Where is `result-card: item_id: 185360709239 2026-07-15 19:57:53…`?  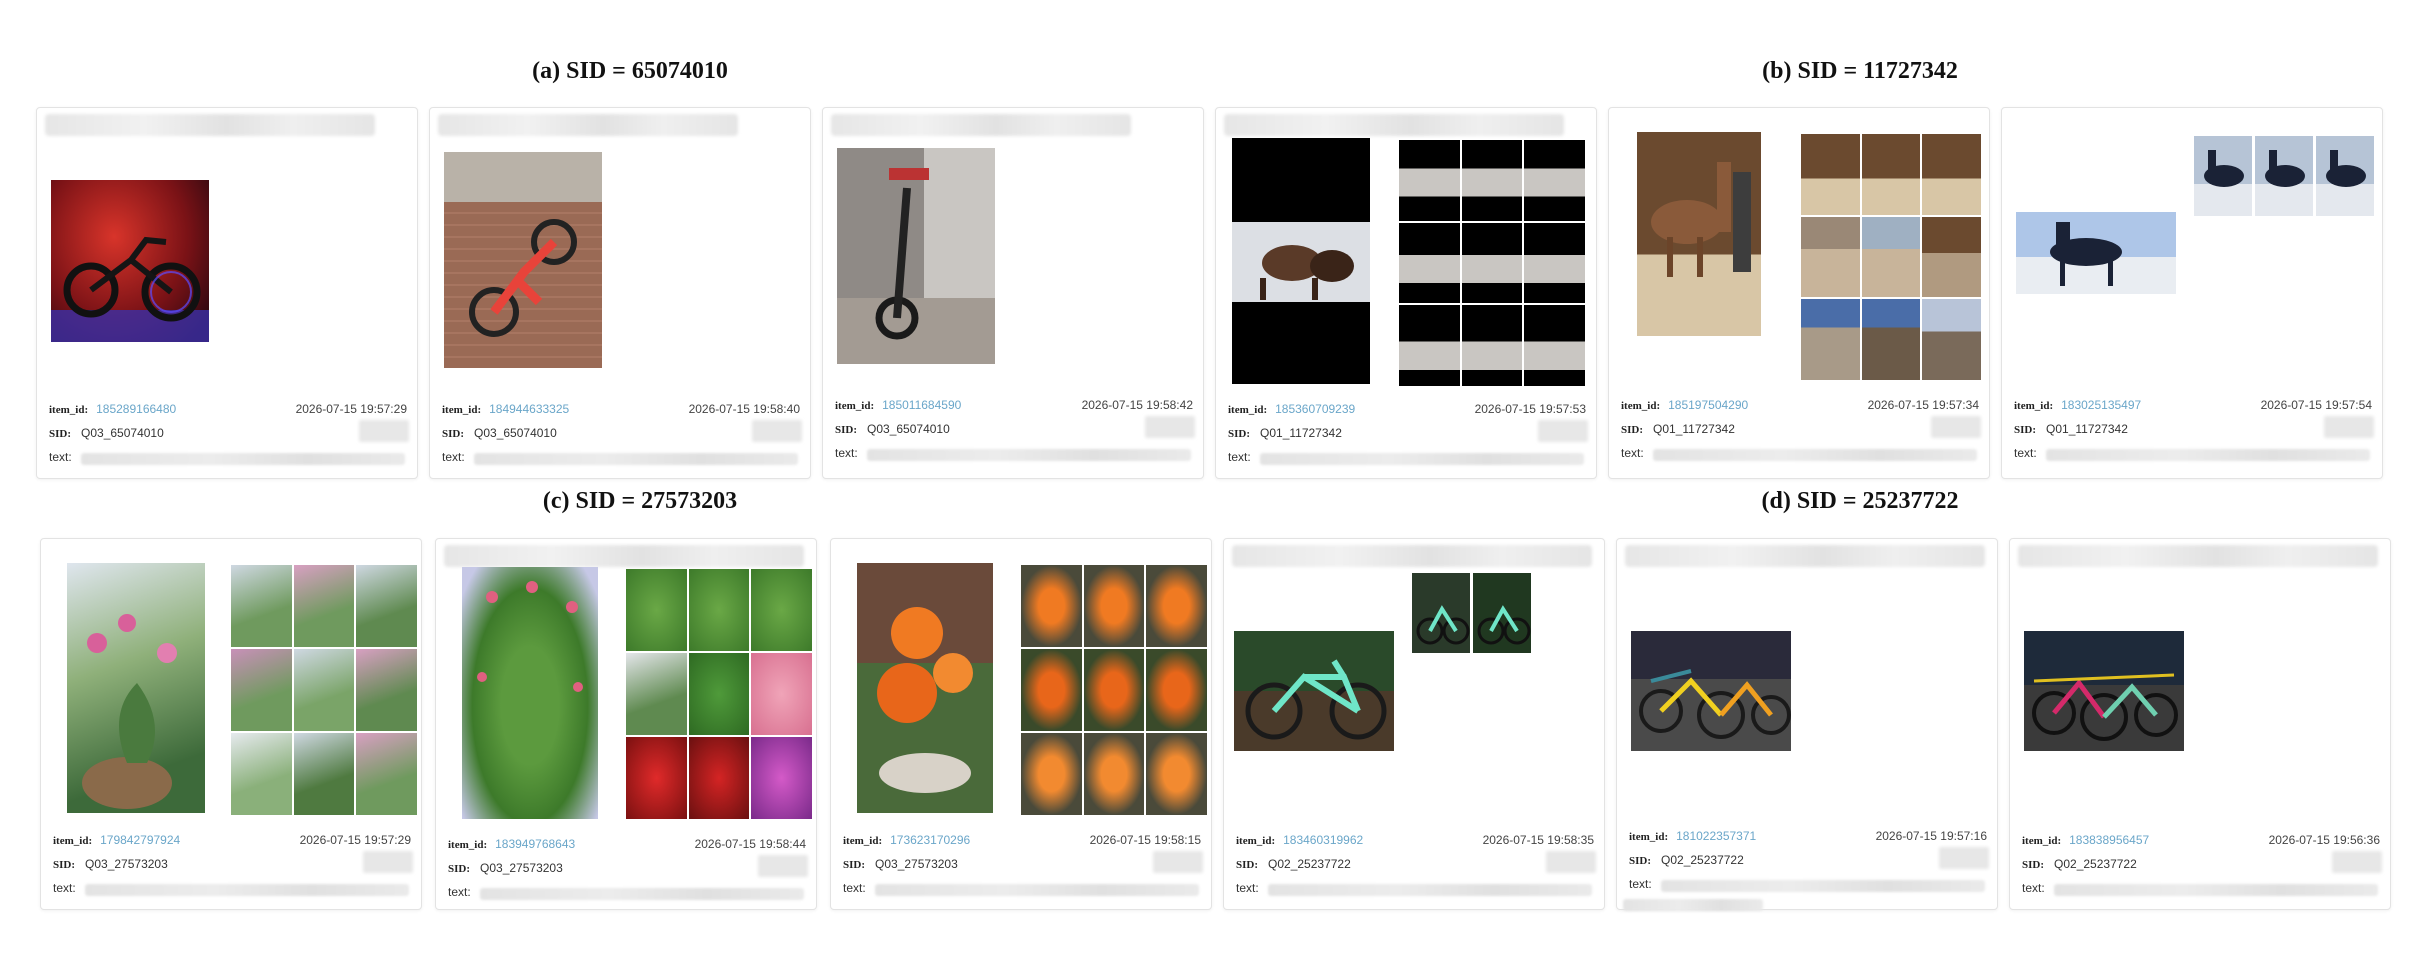 result-card: item_id: 185360709239 2026-07-15 19:57:53… is located at coordinates (1406, 293).